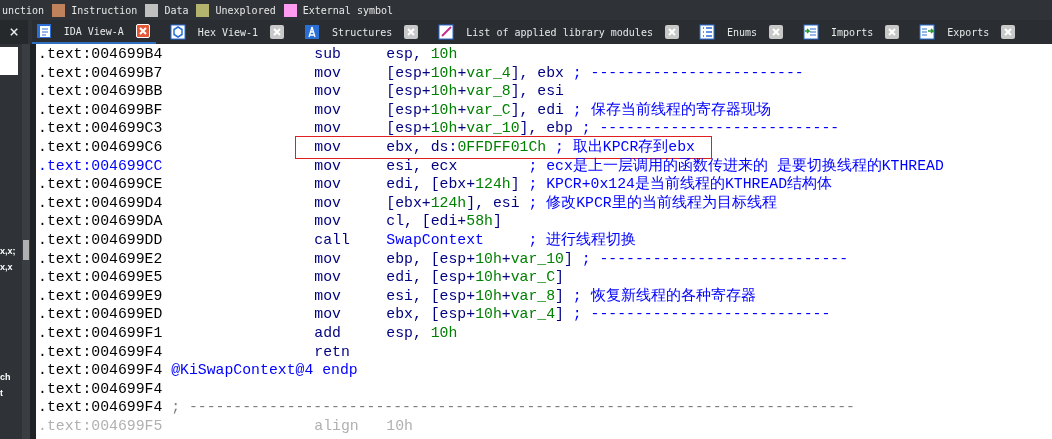  I want to click on address-text: .text:004699E9, so click(100, 296).